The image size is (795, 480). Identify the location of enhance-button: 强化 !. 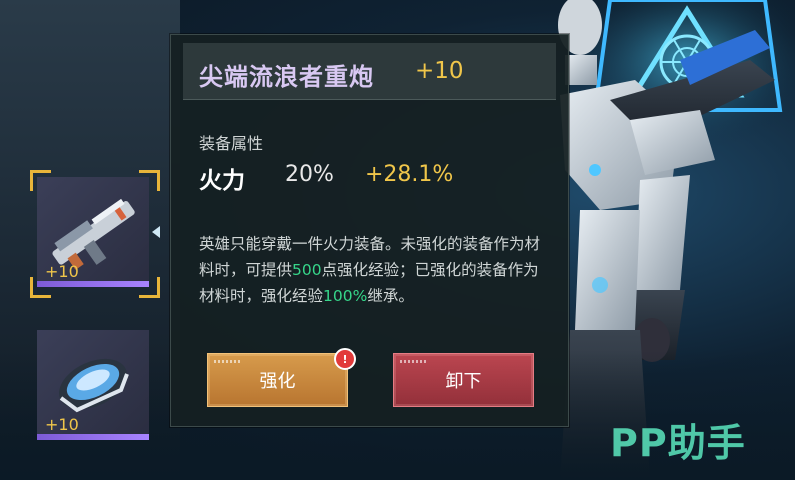
(281, 377).